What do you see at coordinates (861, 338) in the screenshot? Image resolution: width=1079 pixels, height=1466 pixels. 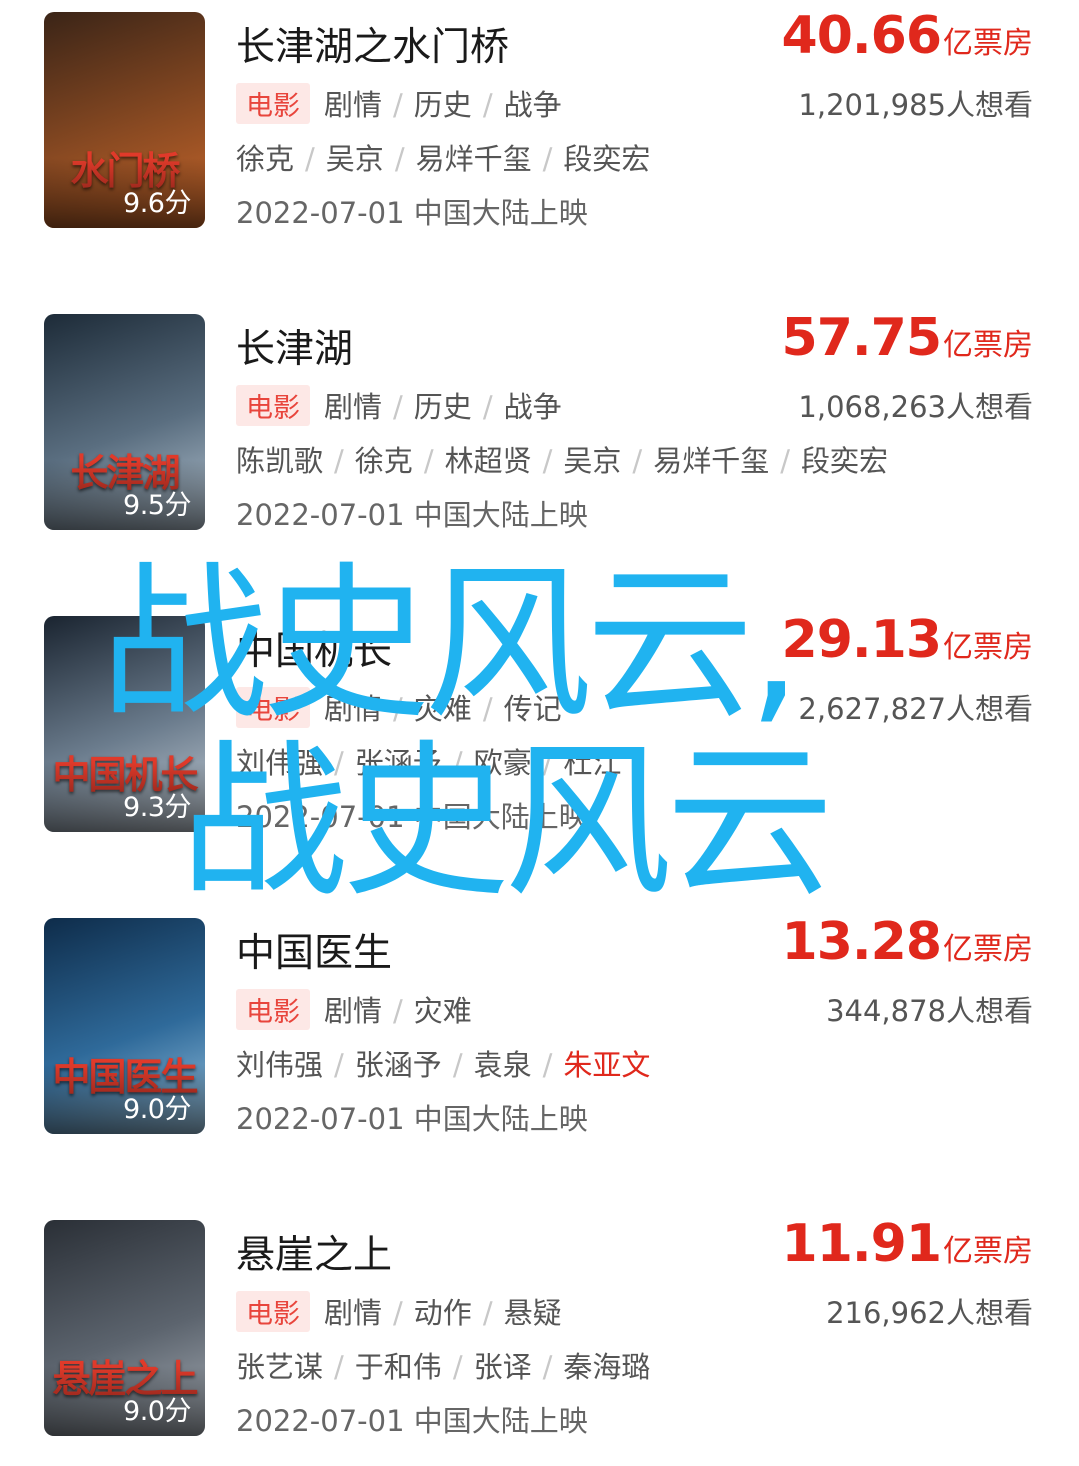 I see `box-office-value: 57.75` at bounding box center [861, 338].